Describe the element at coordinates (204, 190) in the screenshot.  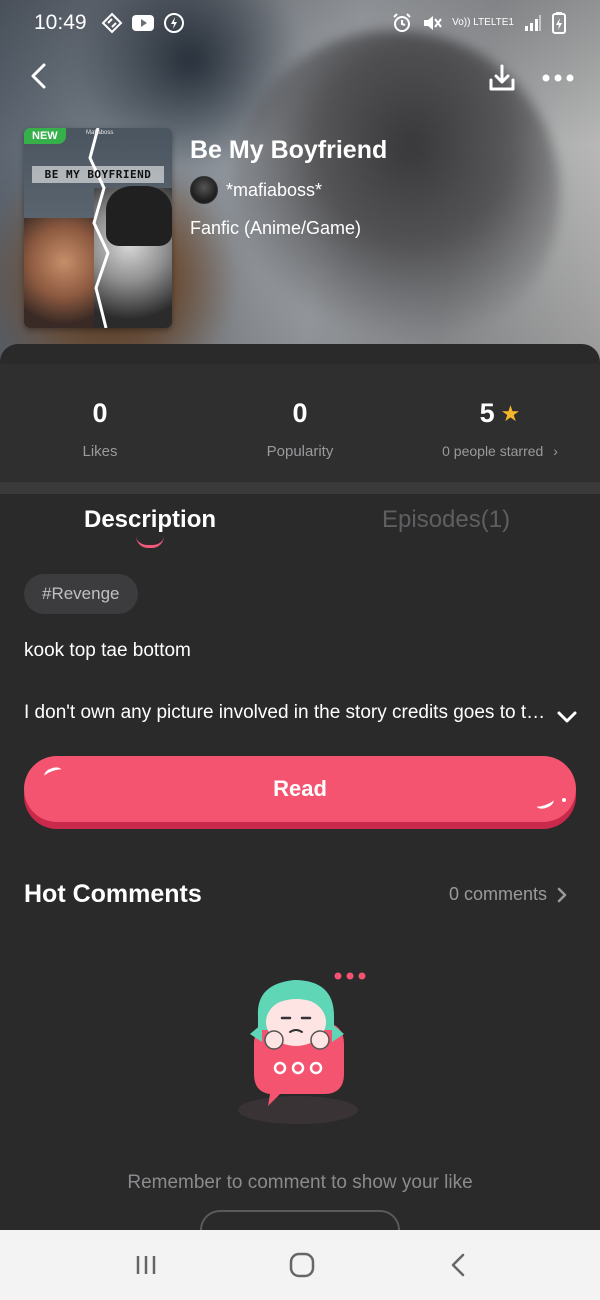
I see `author-avatar` at that location.